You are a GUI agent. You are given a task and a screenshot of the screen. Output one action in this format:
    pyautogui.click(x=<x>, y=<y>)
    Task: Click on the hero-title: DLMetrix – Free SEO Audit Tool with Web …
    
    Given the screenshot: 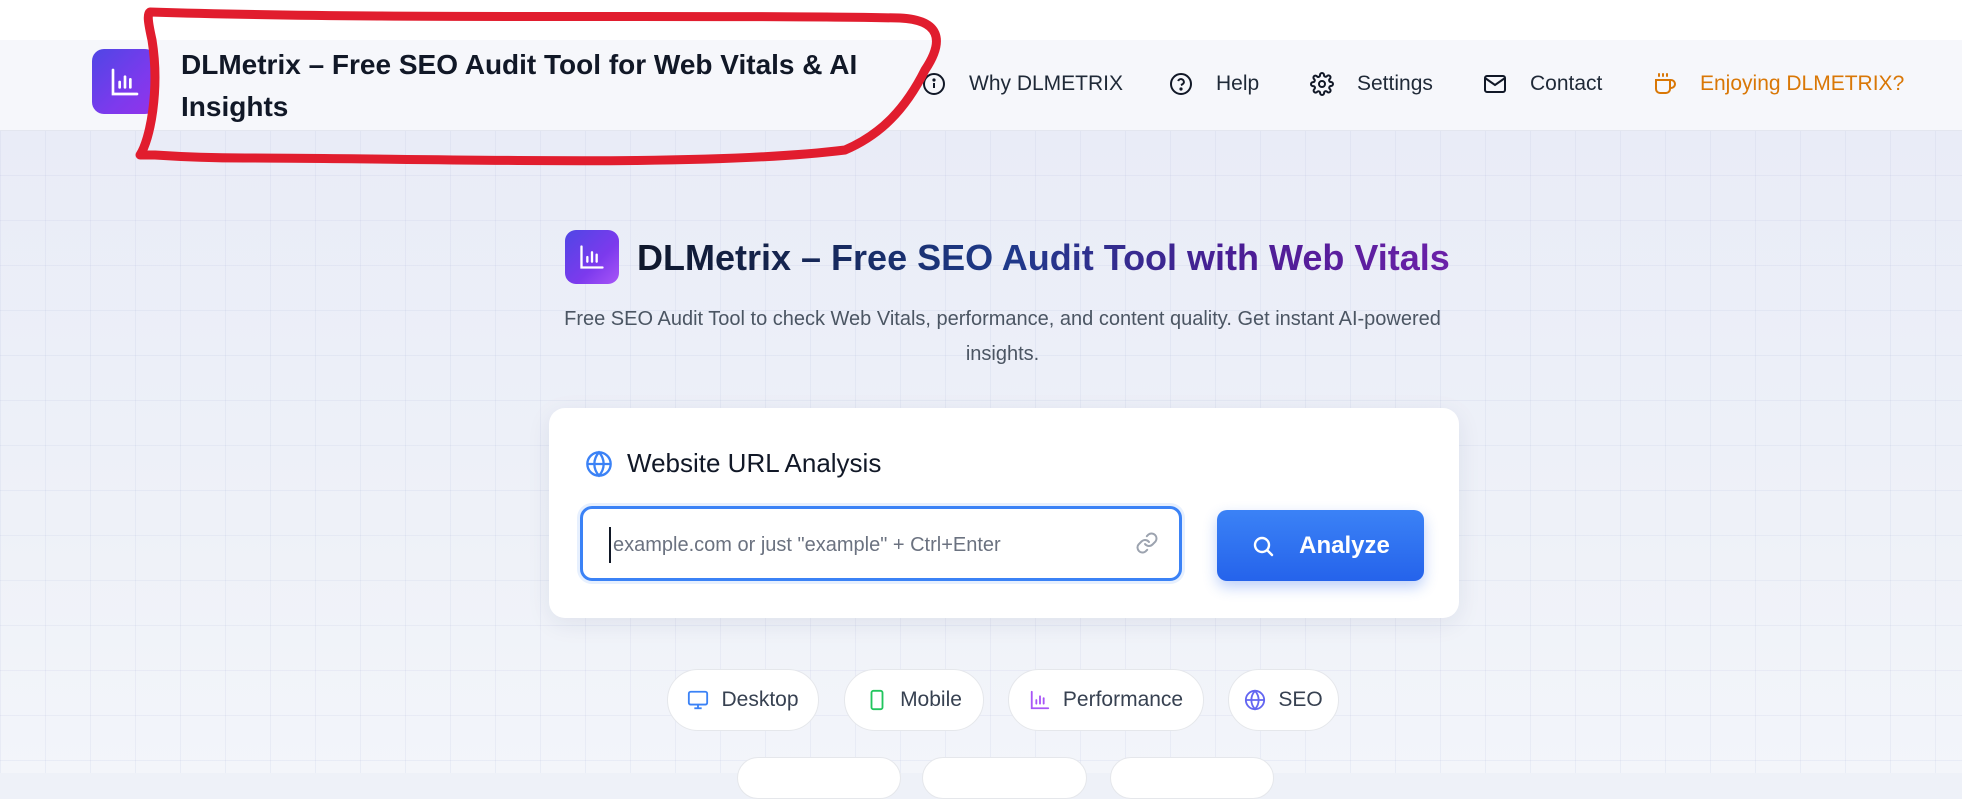 What is the action you would take?
    pyautogui.click(x=1043, y=258)
    